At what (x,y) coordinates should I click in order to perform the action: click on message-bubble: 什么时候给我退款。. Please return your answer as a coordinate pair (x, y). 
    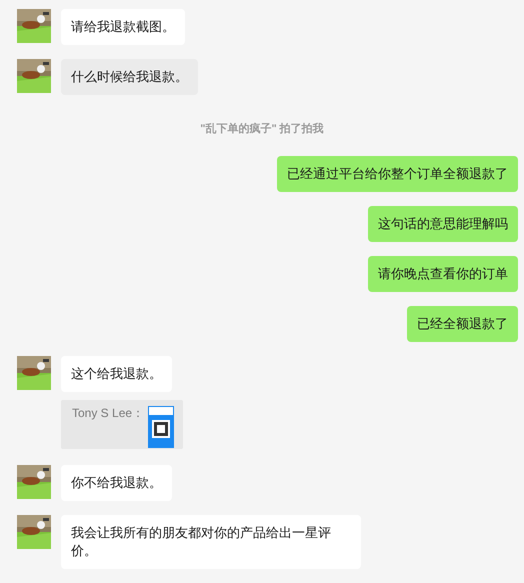
    Looking at the image, I should click on (129, 77).